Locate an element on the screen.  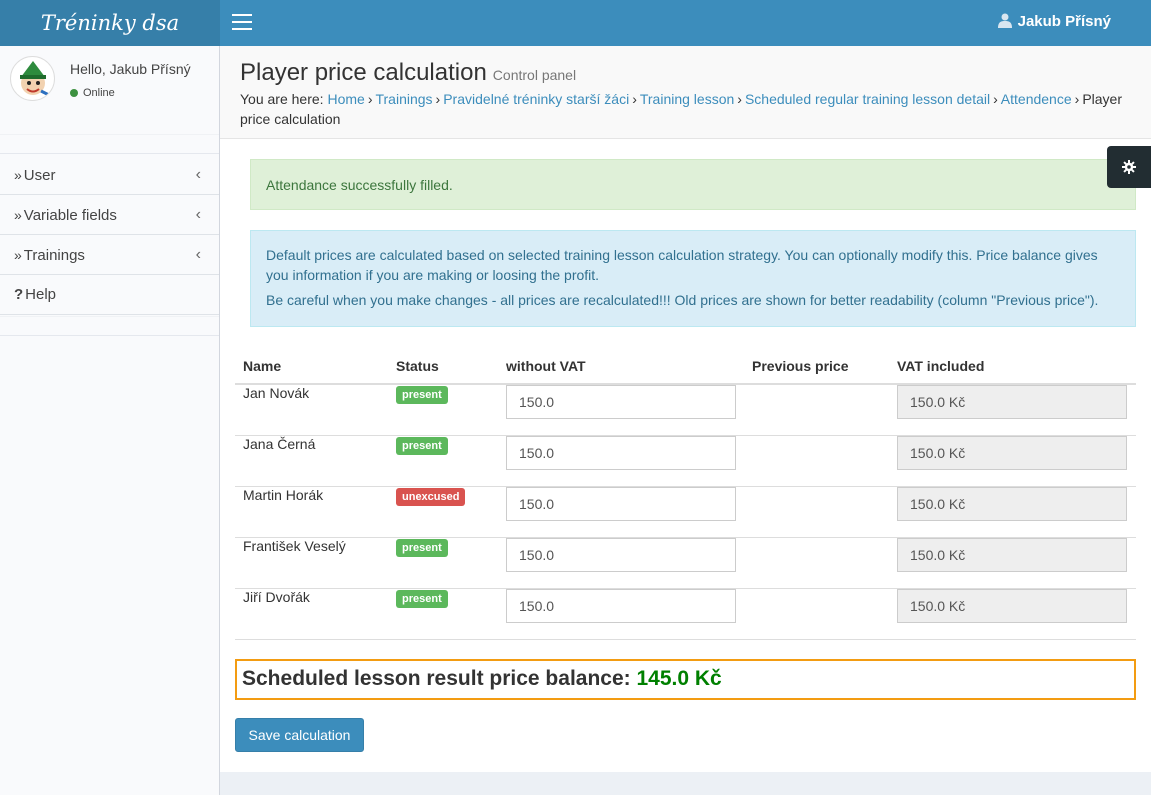
page-title: Player price calculation Control panel is located at coordinates (408, 73).